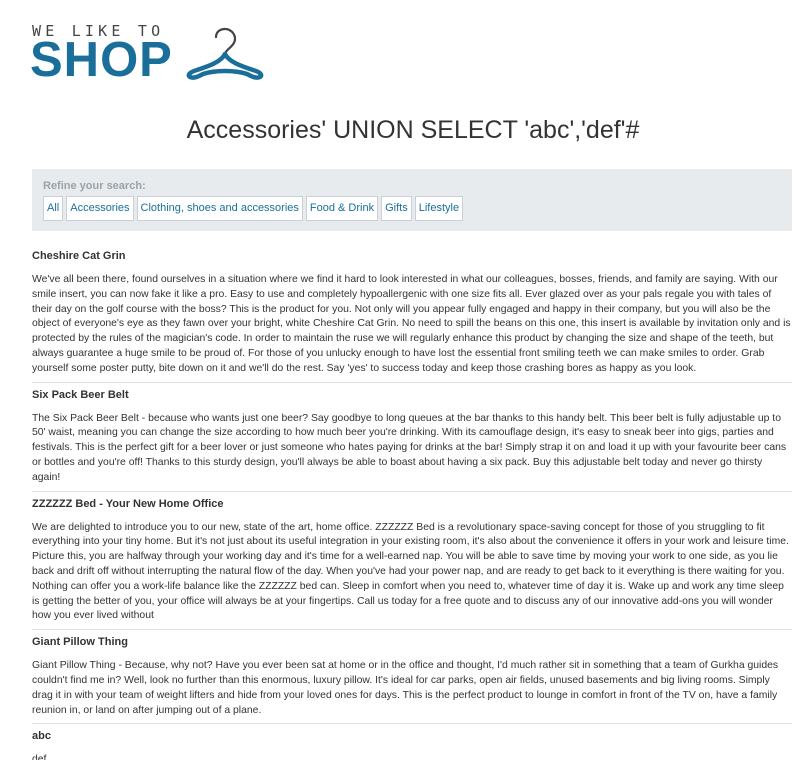 Image resolution: width=796 pixels, height=760 pixels. What do you see at coordinates (80, 394) in the screenshot?
I see `product-name: Six Pack Beer Belt` at bounding box center [80, 394].